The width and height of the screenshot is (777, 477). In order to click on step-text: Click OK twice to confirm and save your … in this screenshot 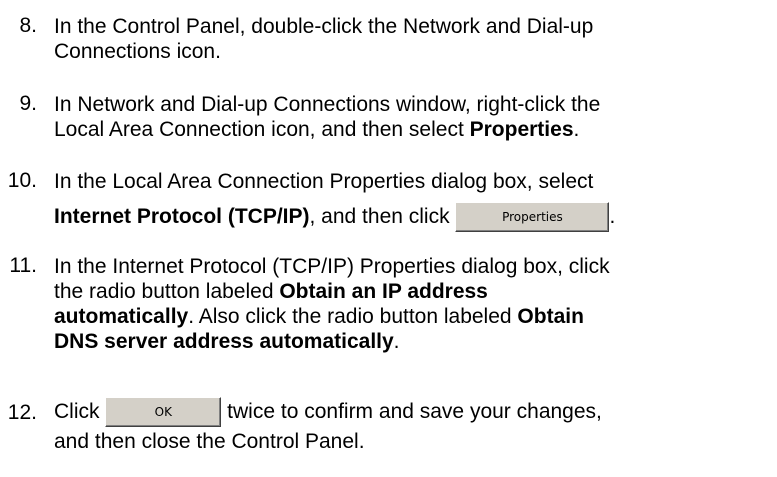, I will do `click(414, 424)`.